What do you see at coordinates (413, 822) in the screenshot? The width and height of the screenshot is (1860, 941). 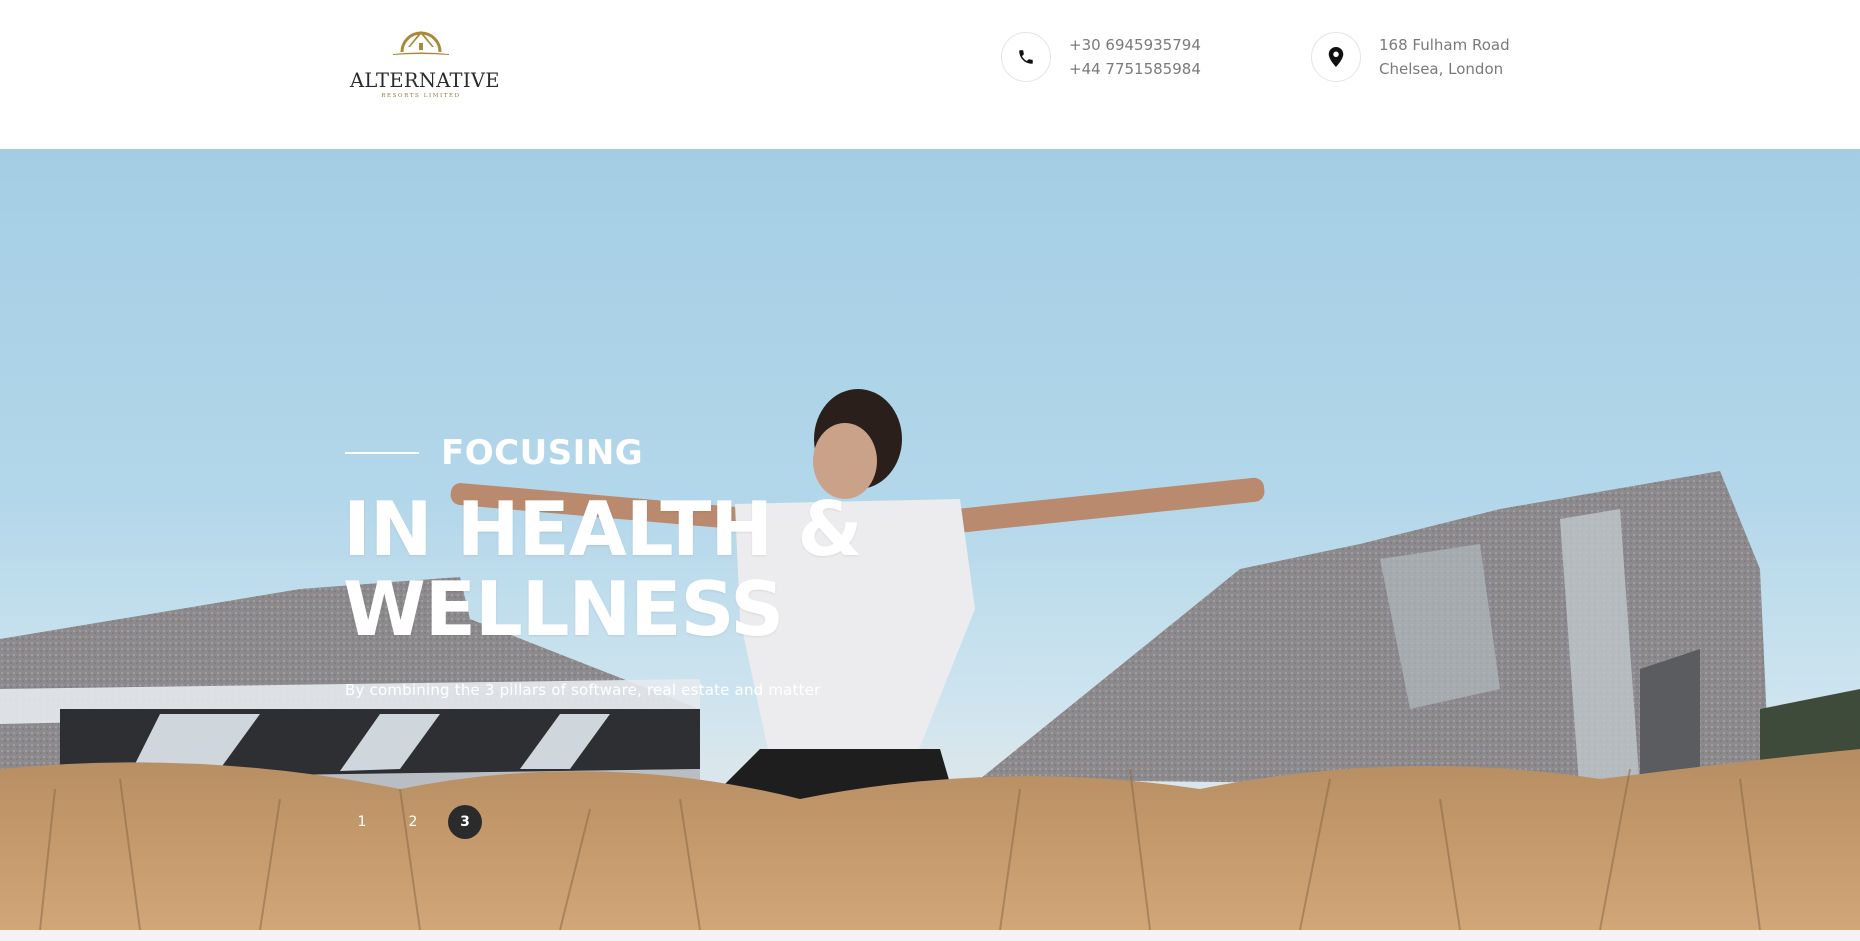 I see `slide-dot-2: 2` at bounding box center [413, 822].